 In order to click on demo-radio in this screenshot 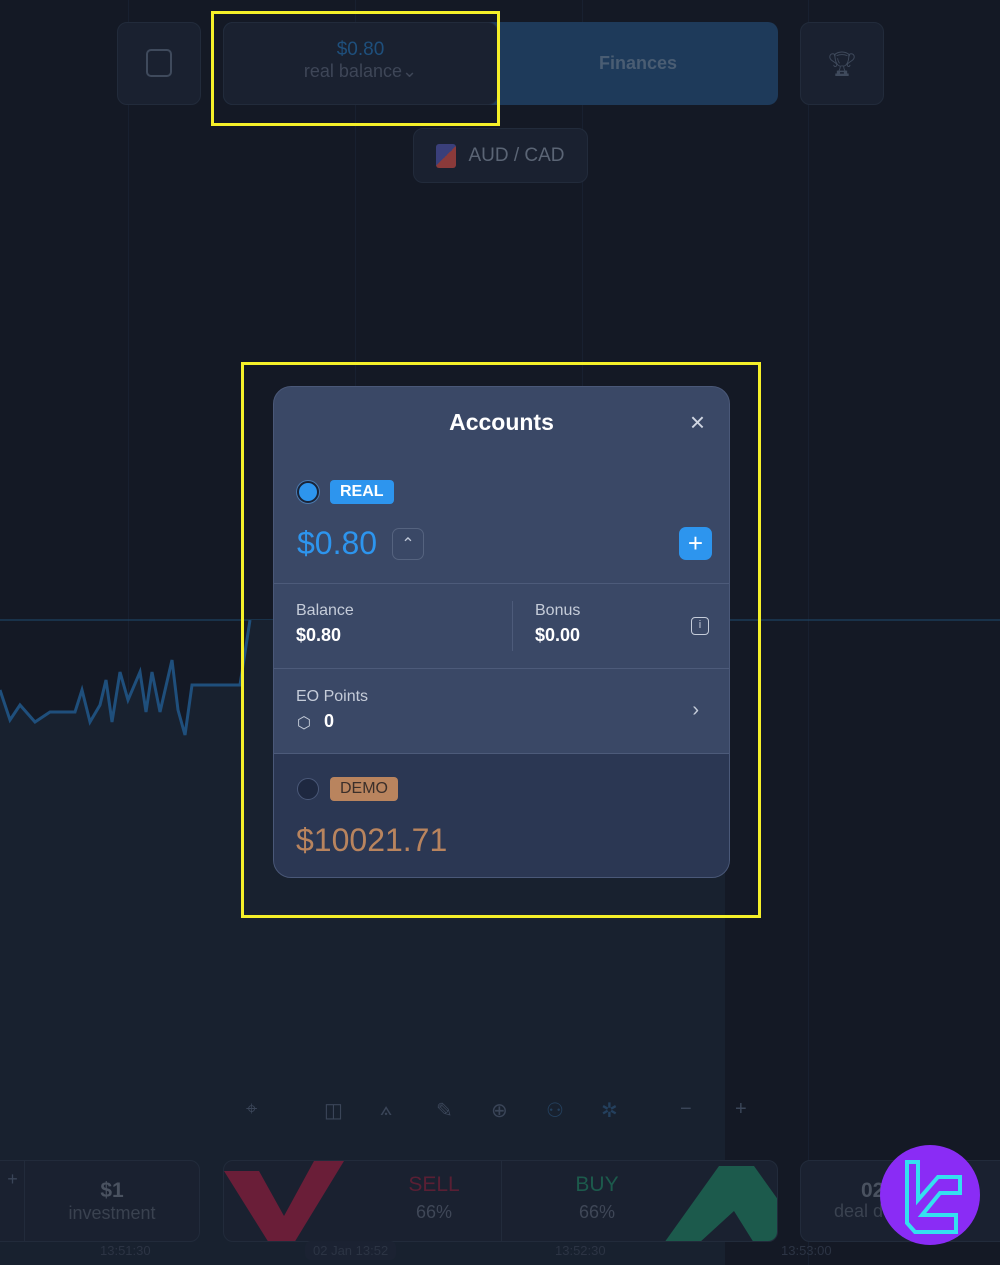, I will do `click(308, 789)`.